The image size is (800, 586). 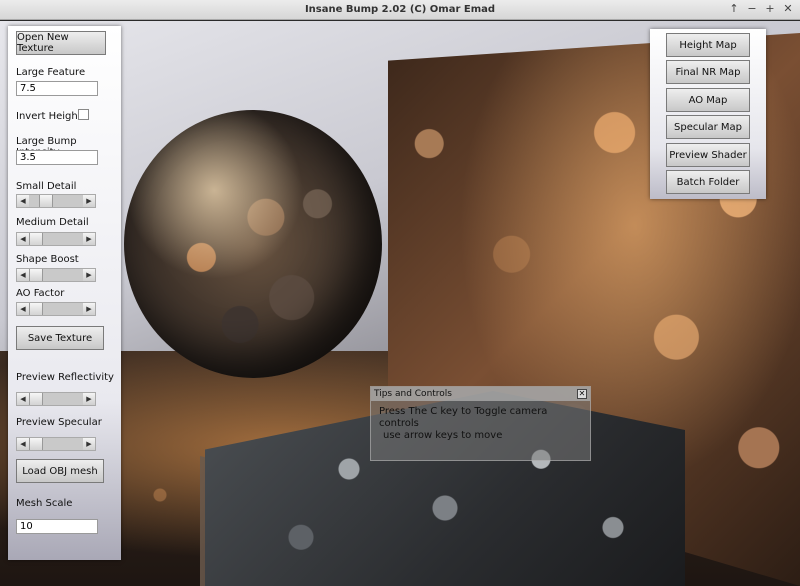 What do you see at coordinates (83, 114) in the screenshot?
I see `invert-height-checkbox` at bounding box center [83, 114].